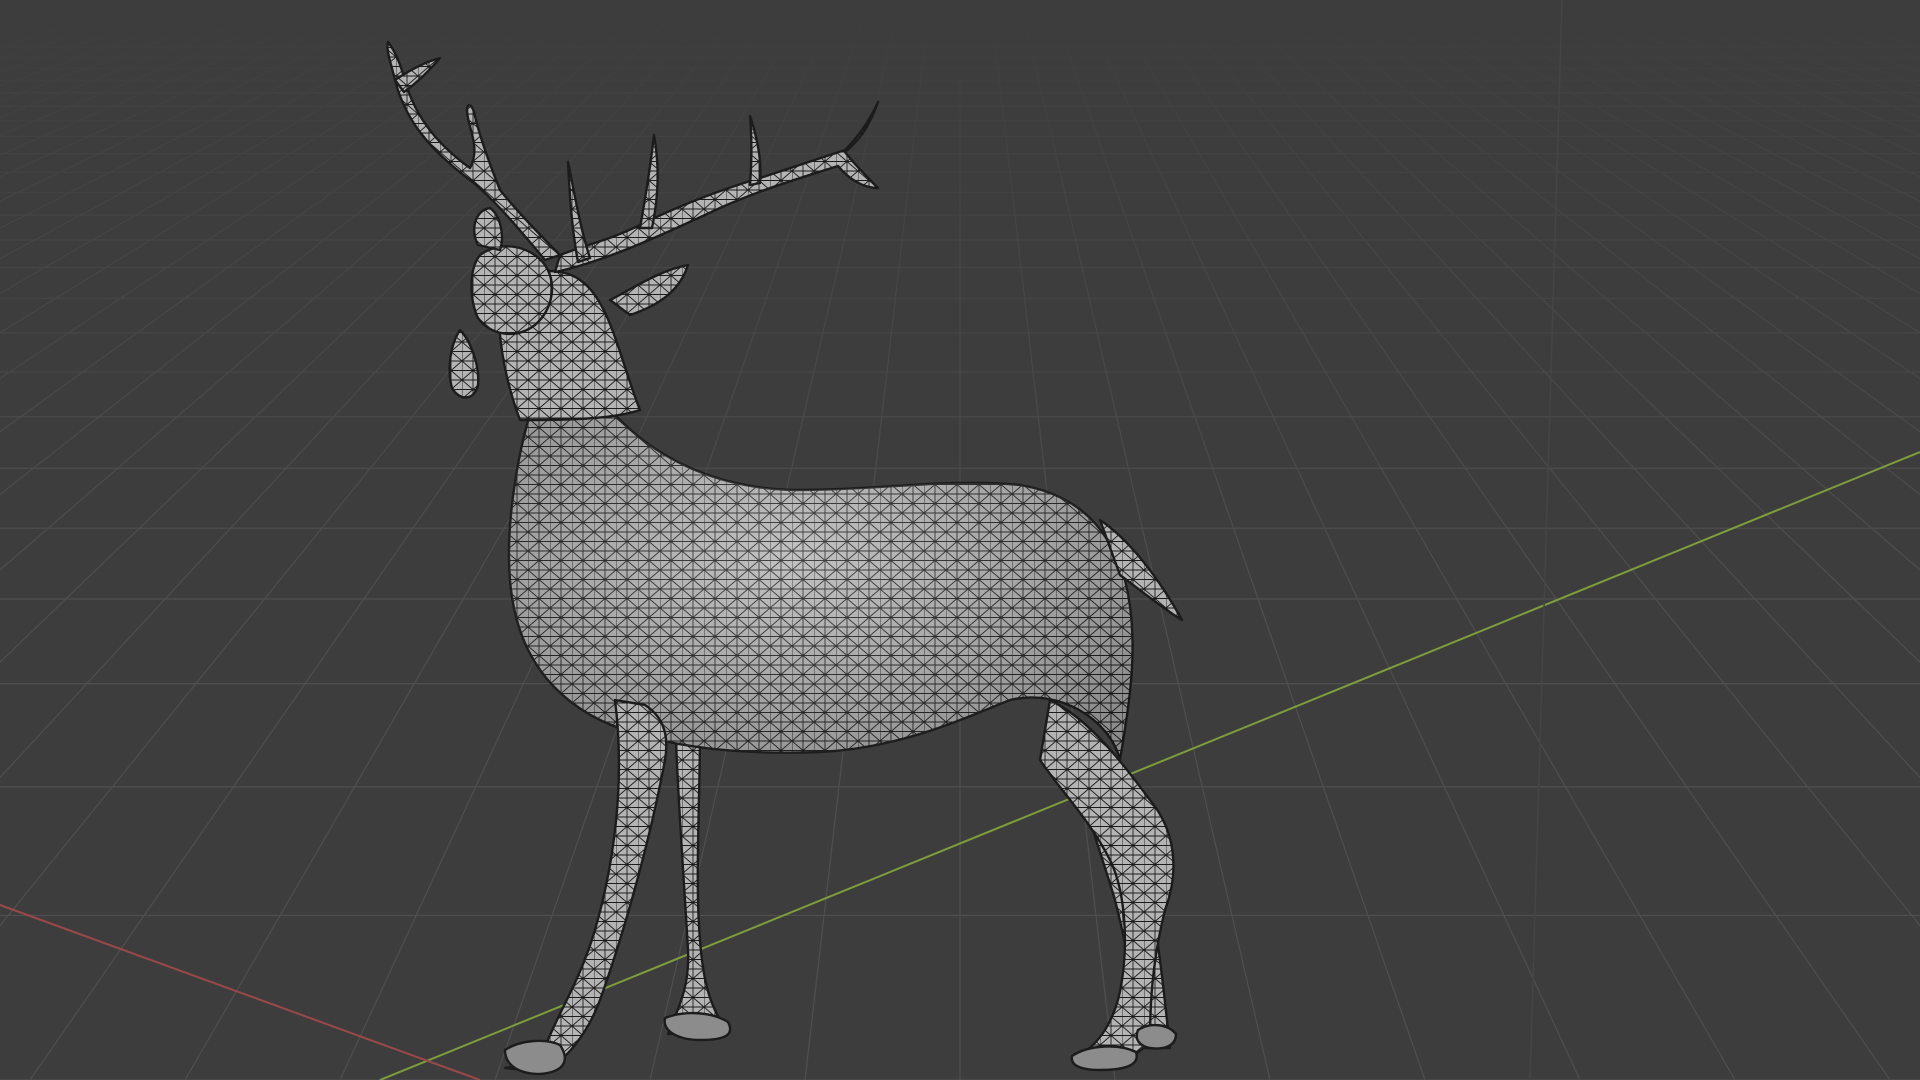  I want to click on deer-head, so click(512, 290).